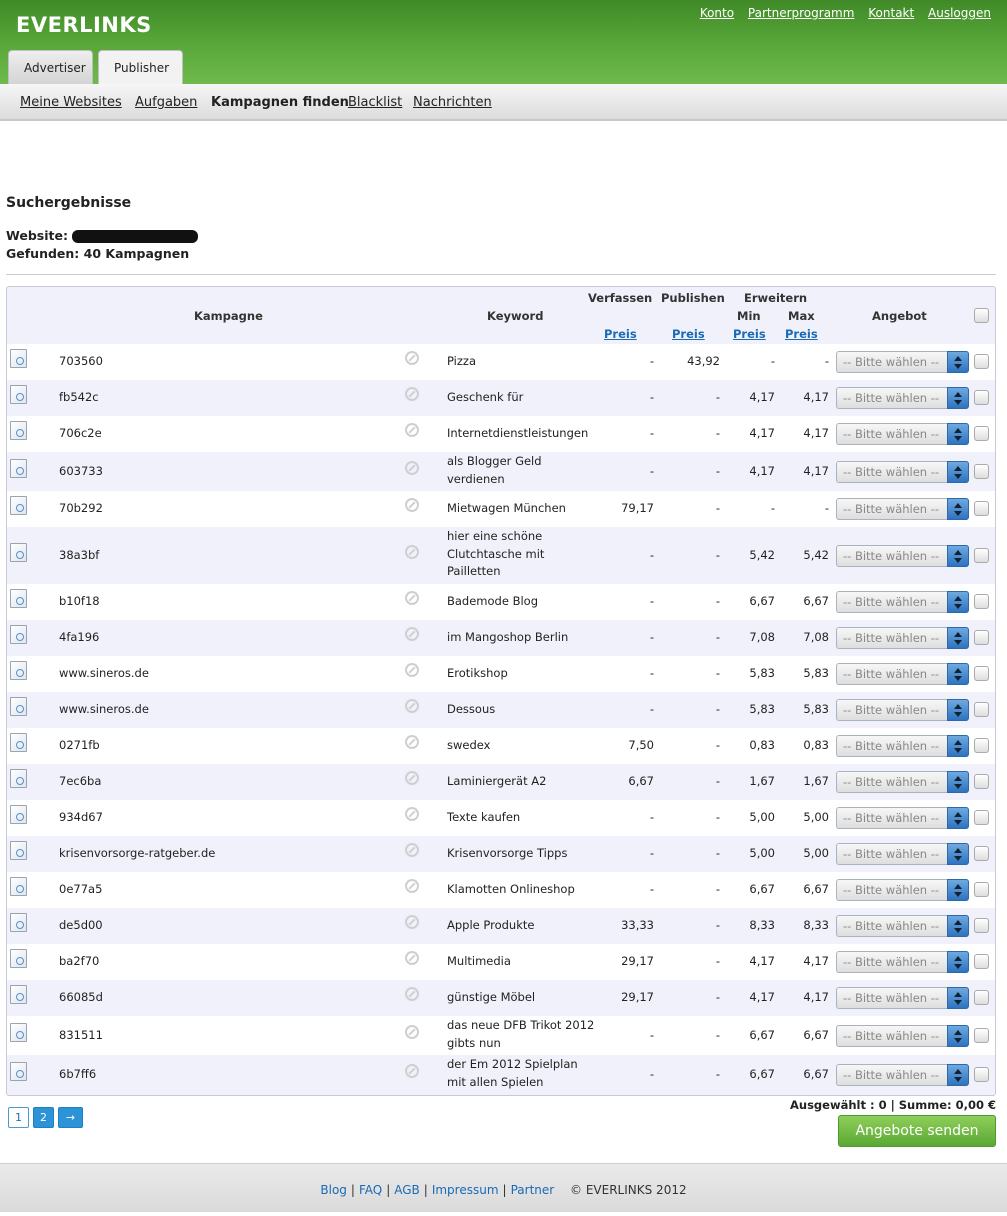  I want to click on select-all-checkbox, so click(981, 315).